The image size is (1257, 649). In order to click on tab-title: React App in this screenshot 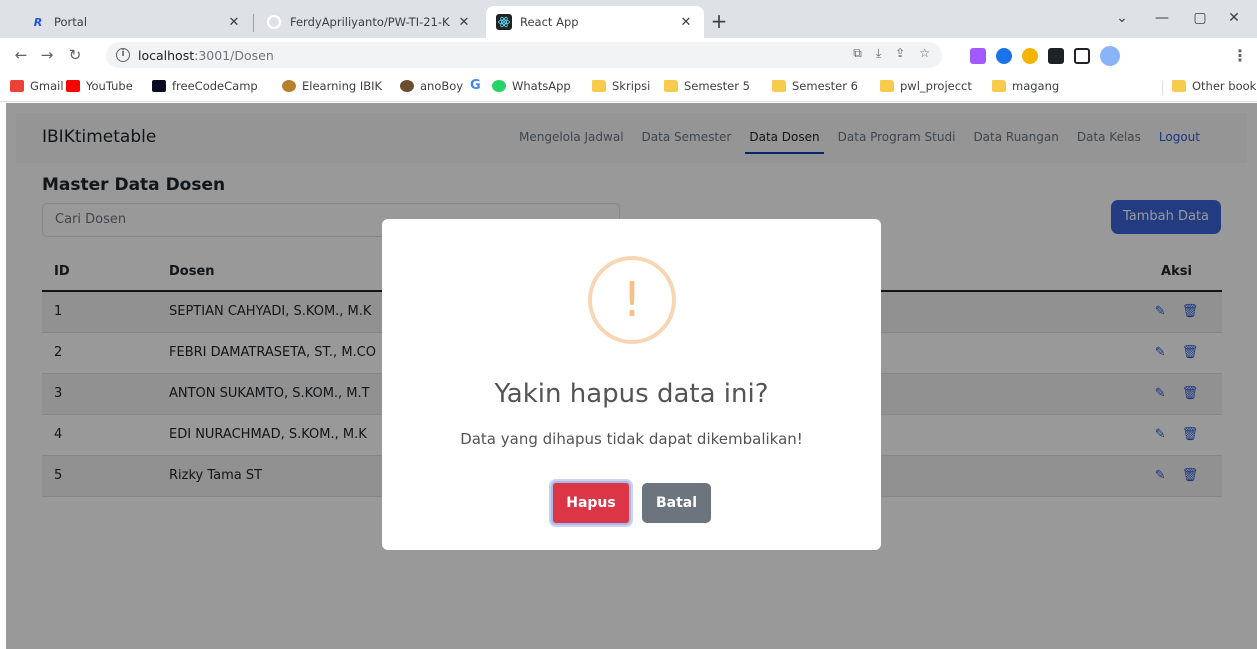, I will do `click(549, 22)`.